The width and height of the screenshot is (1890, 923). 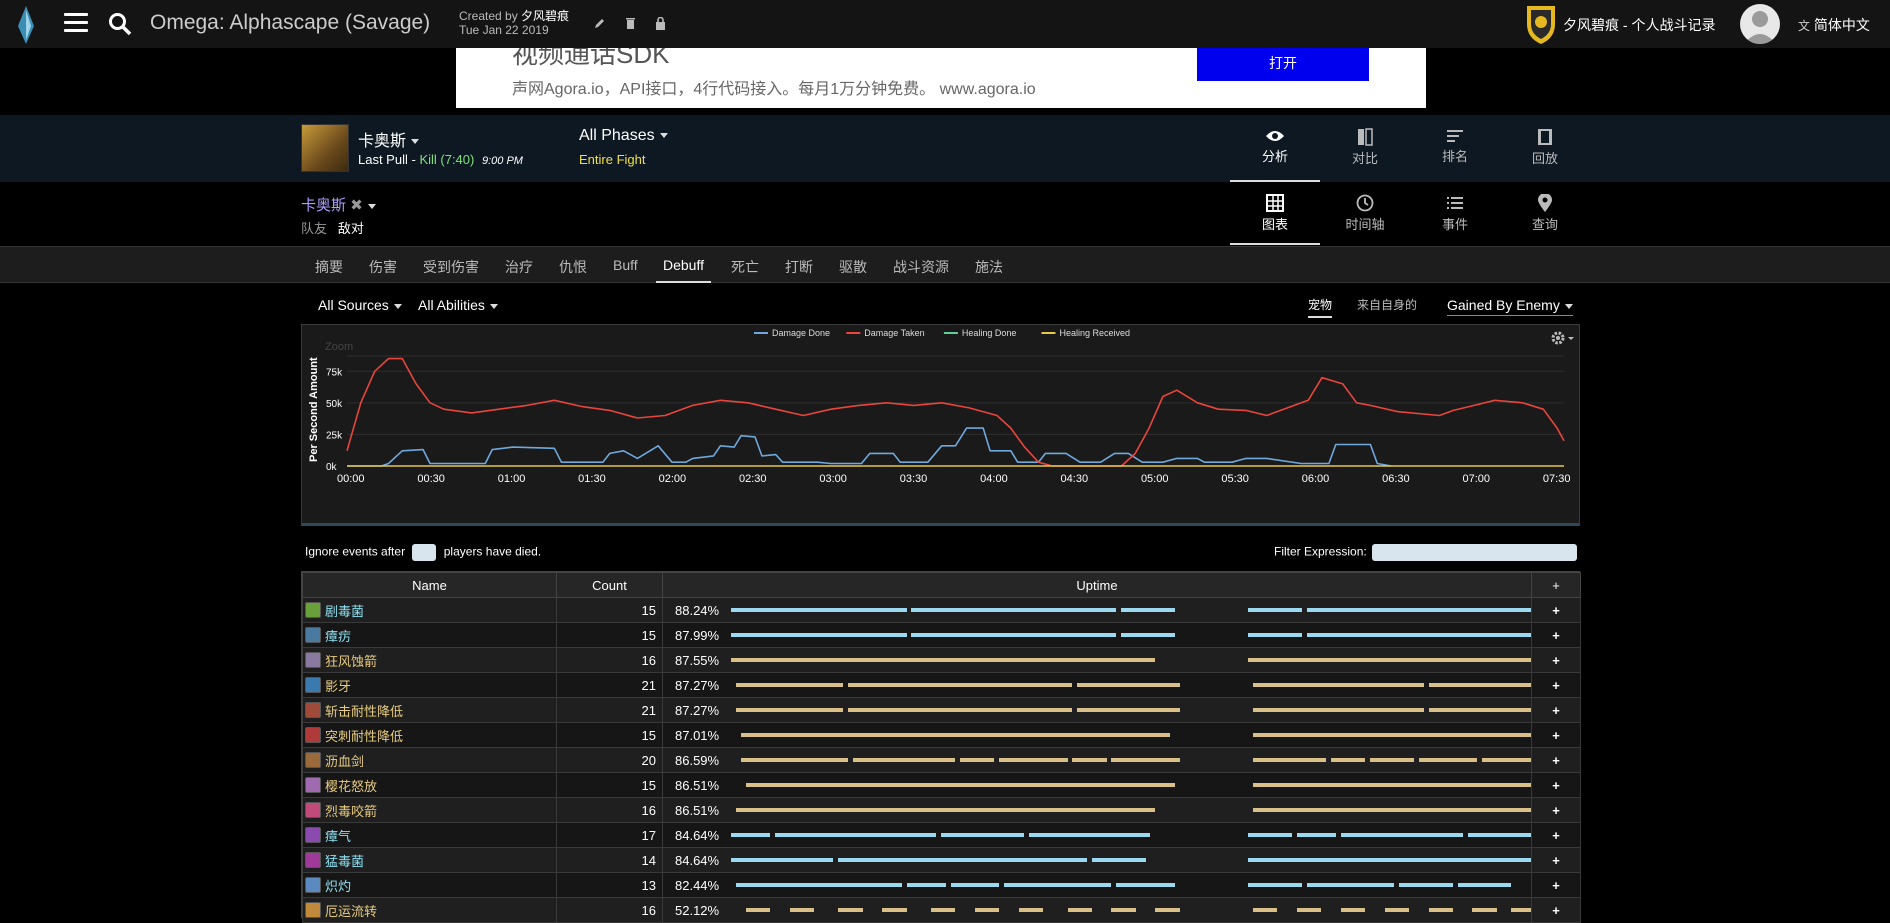 I want to click on debuff-name-cell: 沥血剑, so click(x=429, y=760).